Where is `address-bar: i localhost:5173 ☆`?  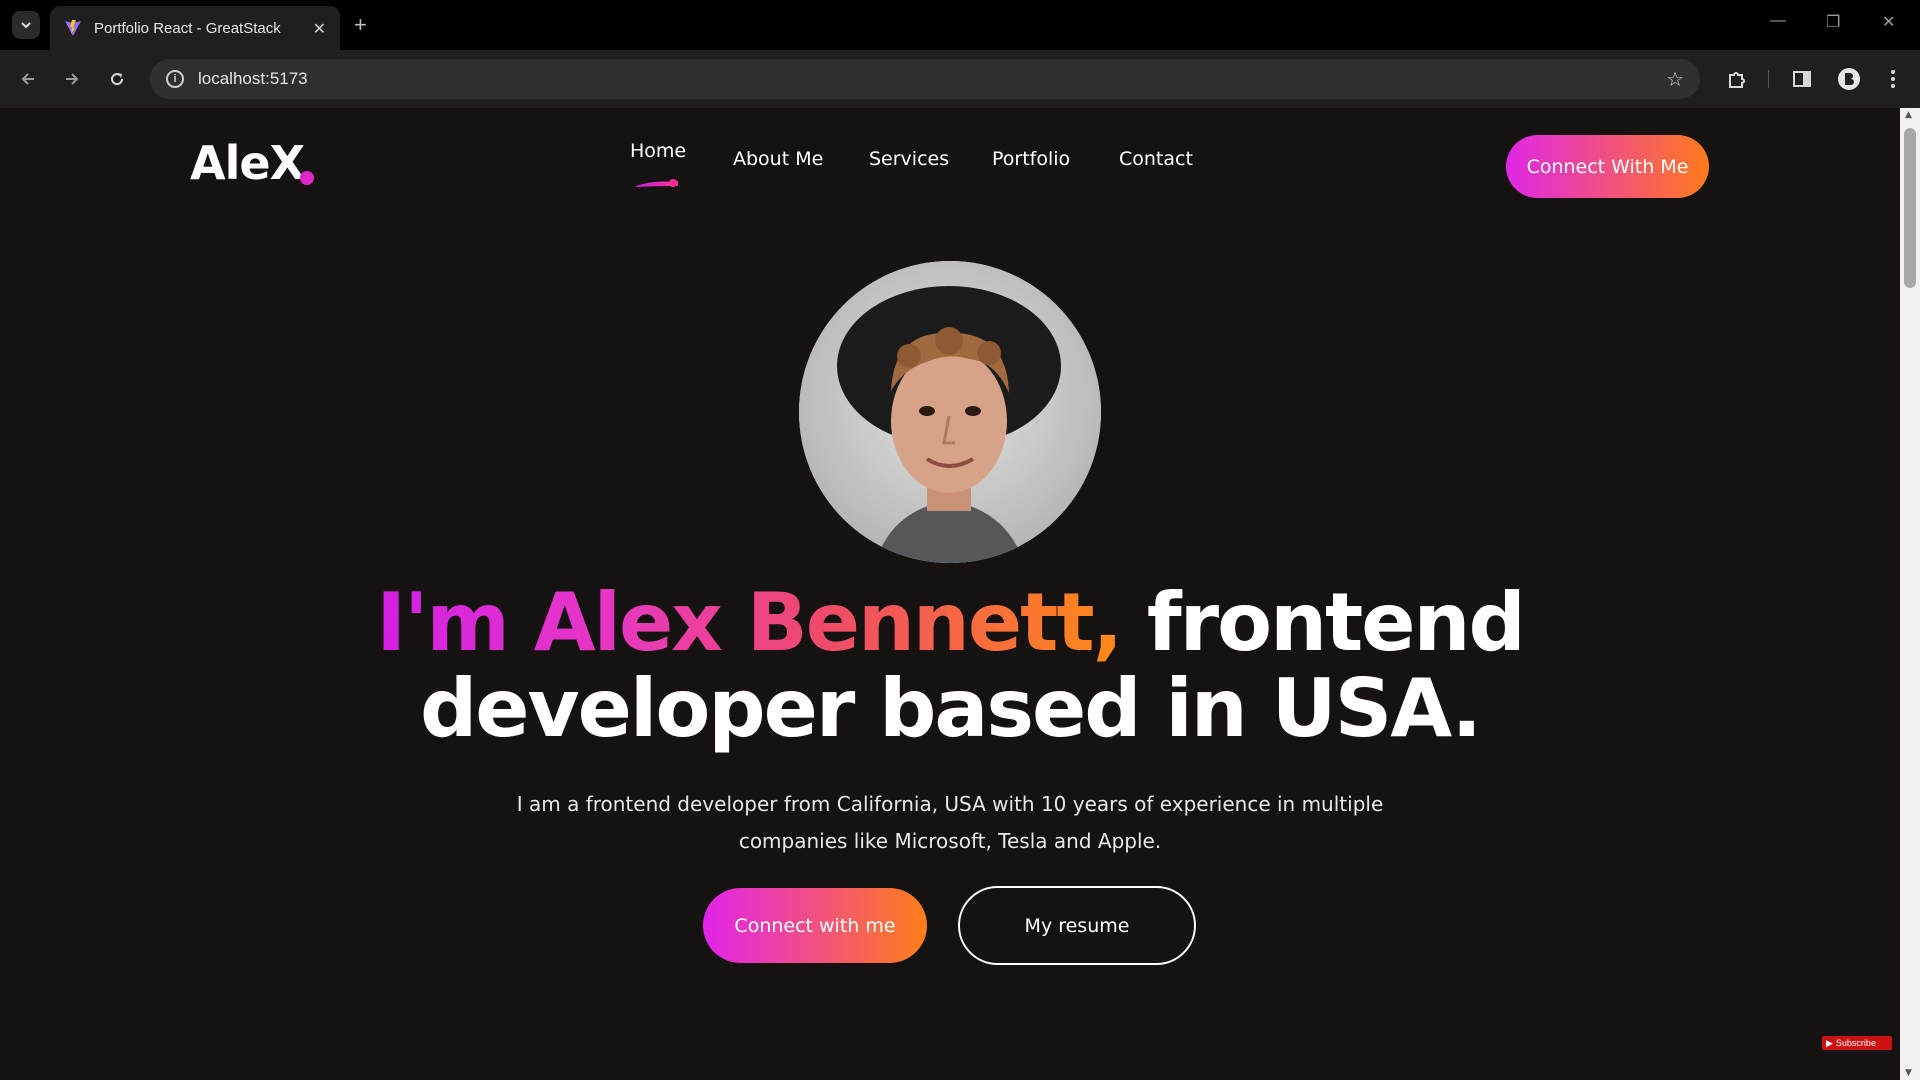
address-bar: i localhost:5173 ☆ is located at coordinates (925, 79).